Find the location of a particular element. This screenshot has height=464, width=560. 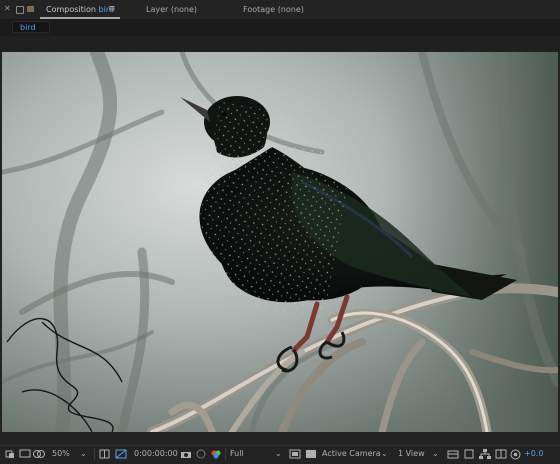

breadcrumb-bird: bird is located at coordinates (31, 27).